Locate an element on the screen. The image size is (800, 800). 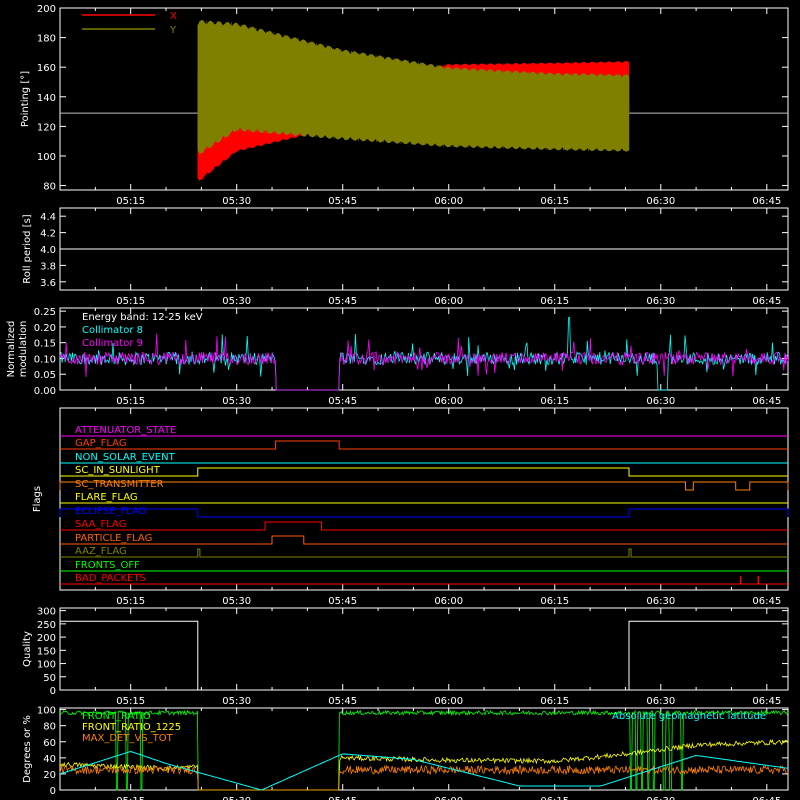
y-tick-label: 160 is located at coordinates (46, 68).